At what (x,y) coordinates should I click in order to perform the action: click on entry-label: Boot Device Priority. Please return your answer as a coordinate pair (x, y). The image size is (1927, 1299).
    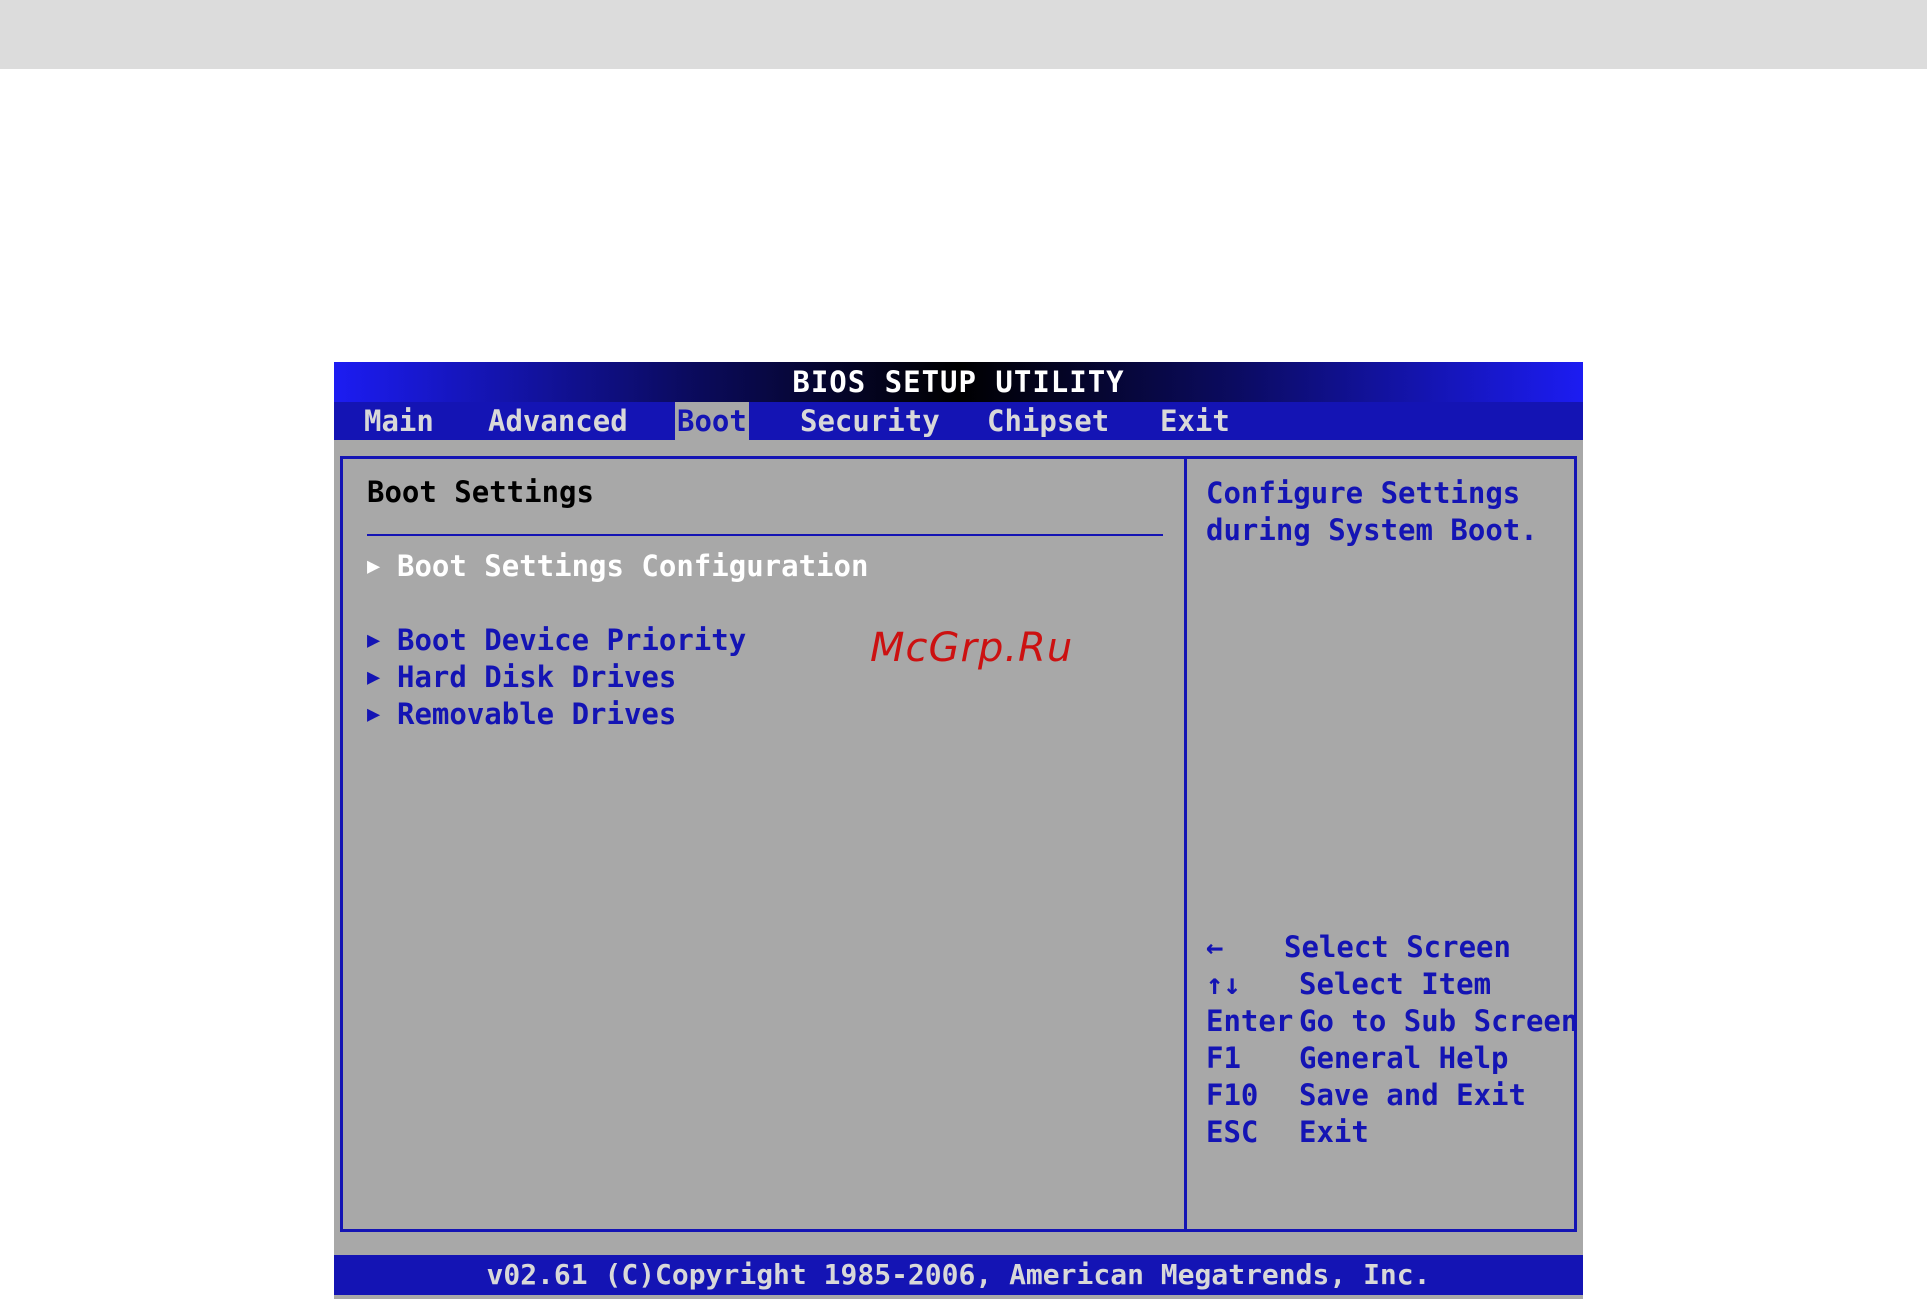
    Looking at the image, I should click on (572, 640).